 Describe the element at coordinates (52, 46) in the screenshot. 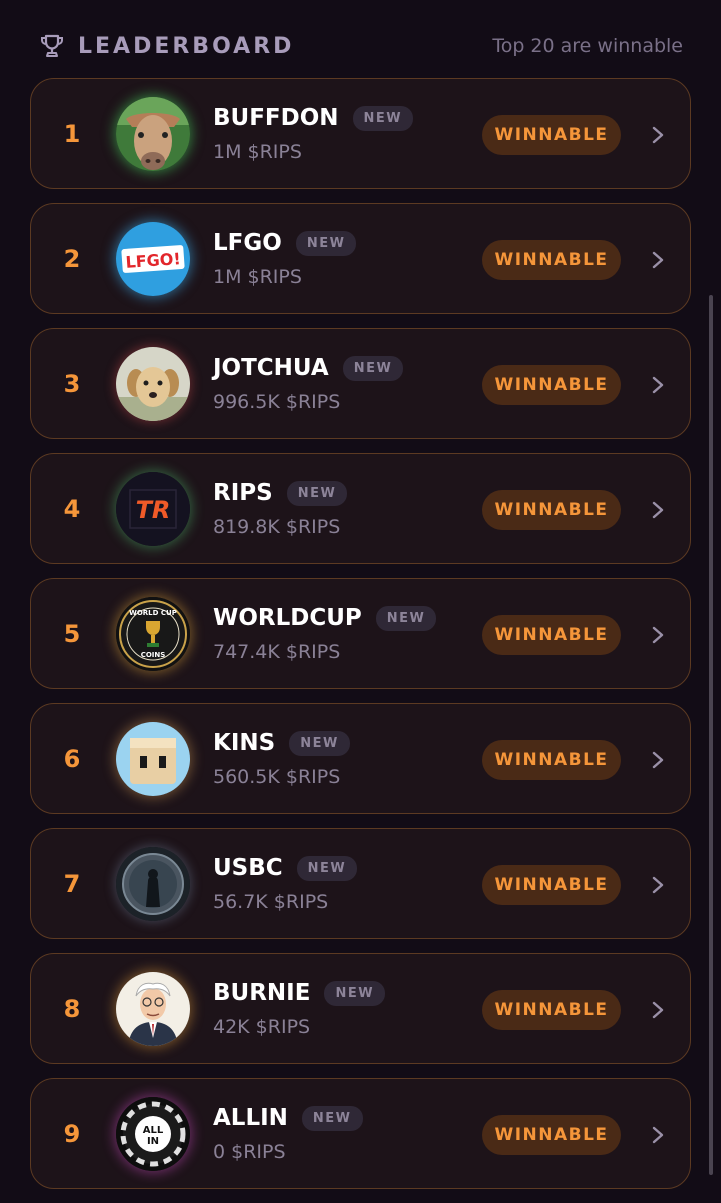

I see `trophy-icon` at that location.